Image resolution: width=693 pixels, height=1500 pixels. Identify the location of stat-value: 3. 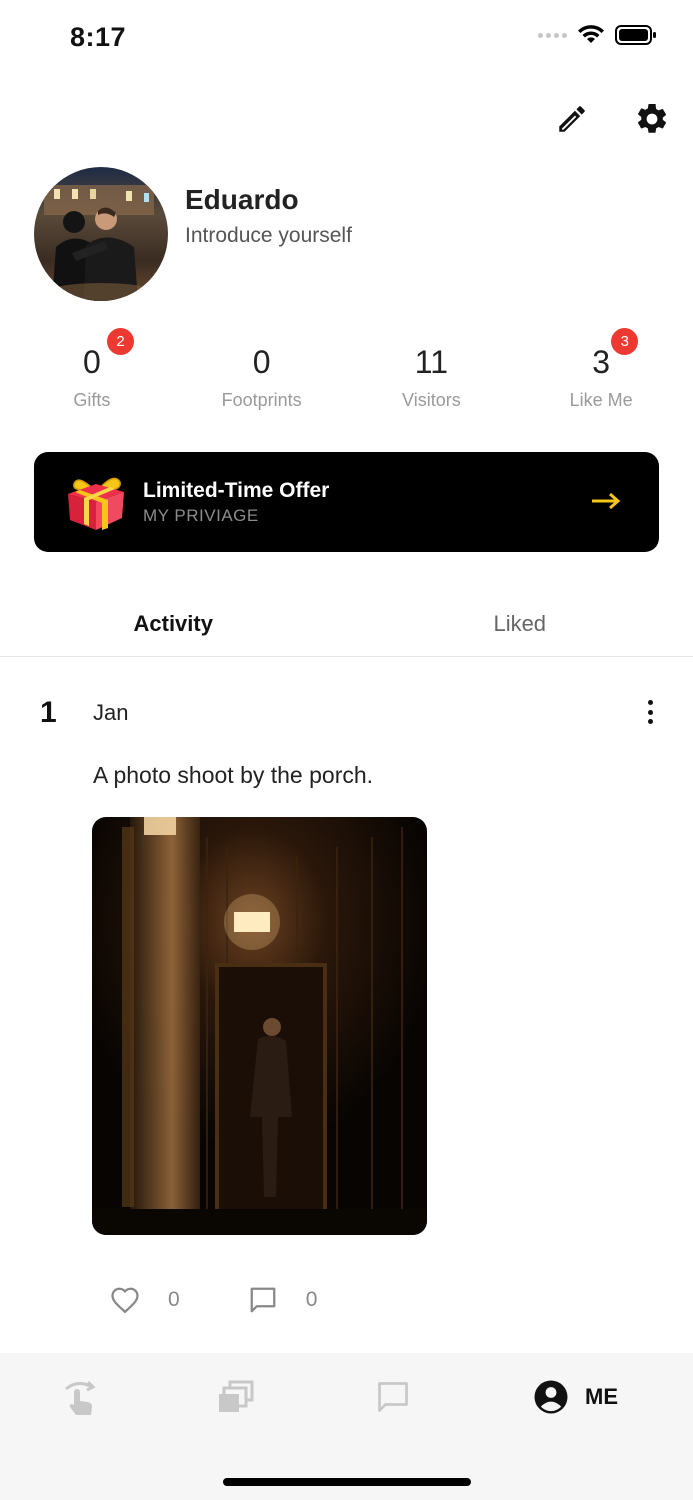
(601, 362).